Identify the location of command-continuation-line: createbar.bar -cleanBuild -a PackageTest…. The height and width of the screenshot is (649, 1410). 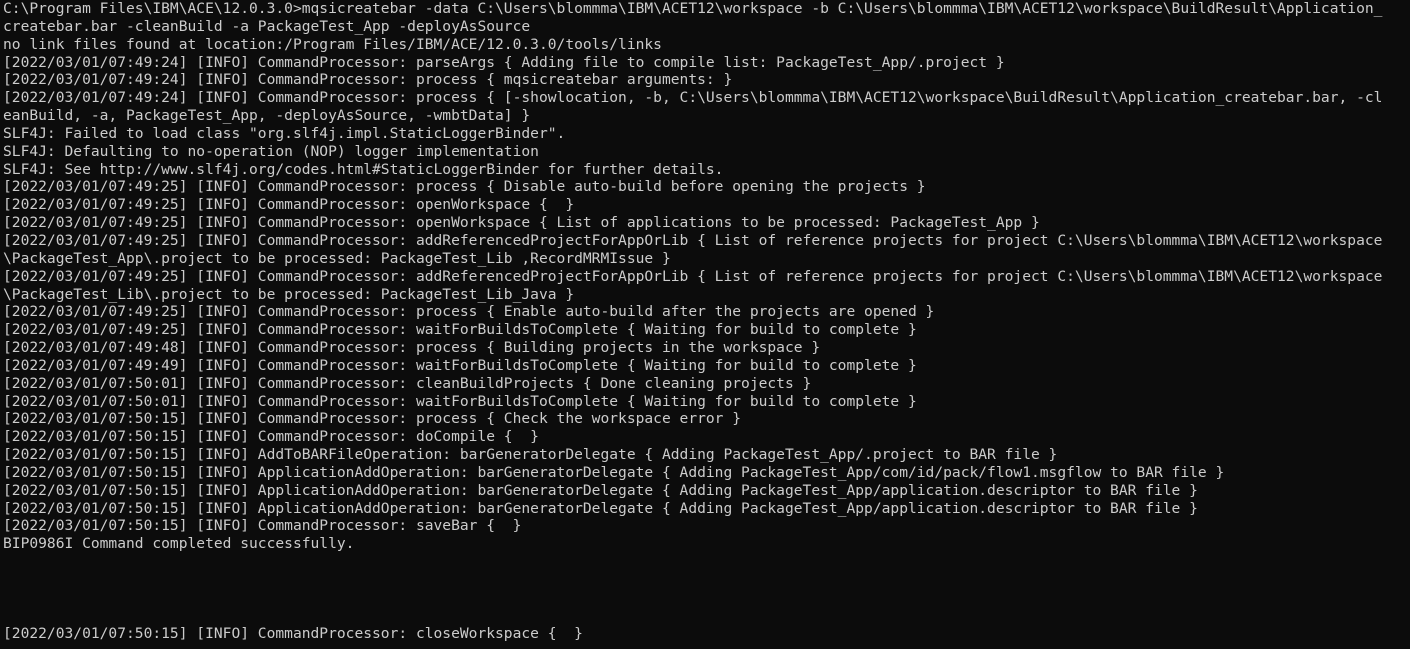
(267, 26).